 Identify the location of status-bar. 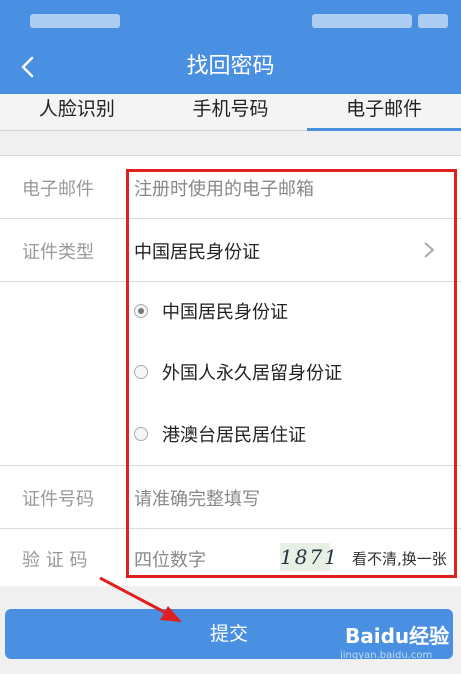
(230, 20).